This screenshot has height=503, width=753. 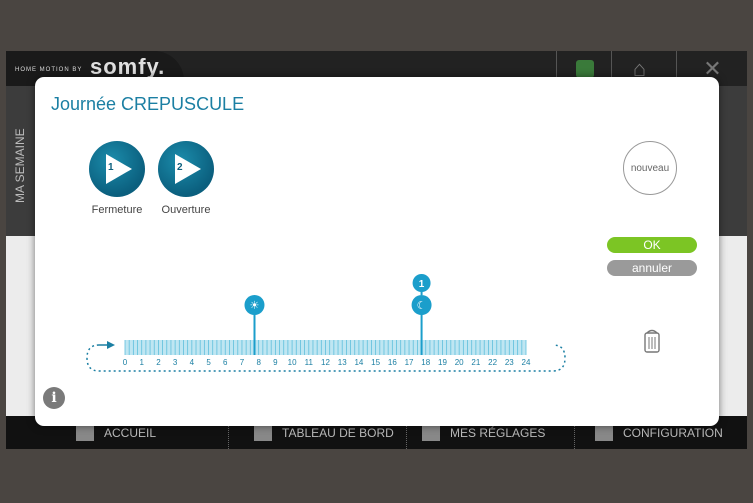 I want to click on side-tab-label: MA SEMAINE, so click(x=20, y=166).